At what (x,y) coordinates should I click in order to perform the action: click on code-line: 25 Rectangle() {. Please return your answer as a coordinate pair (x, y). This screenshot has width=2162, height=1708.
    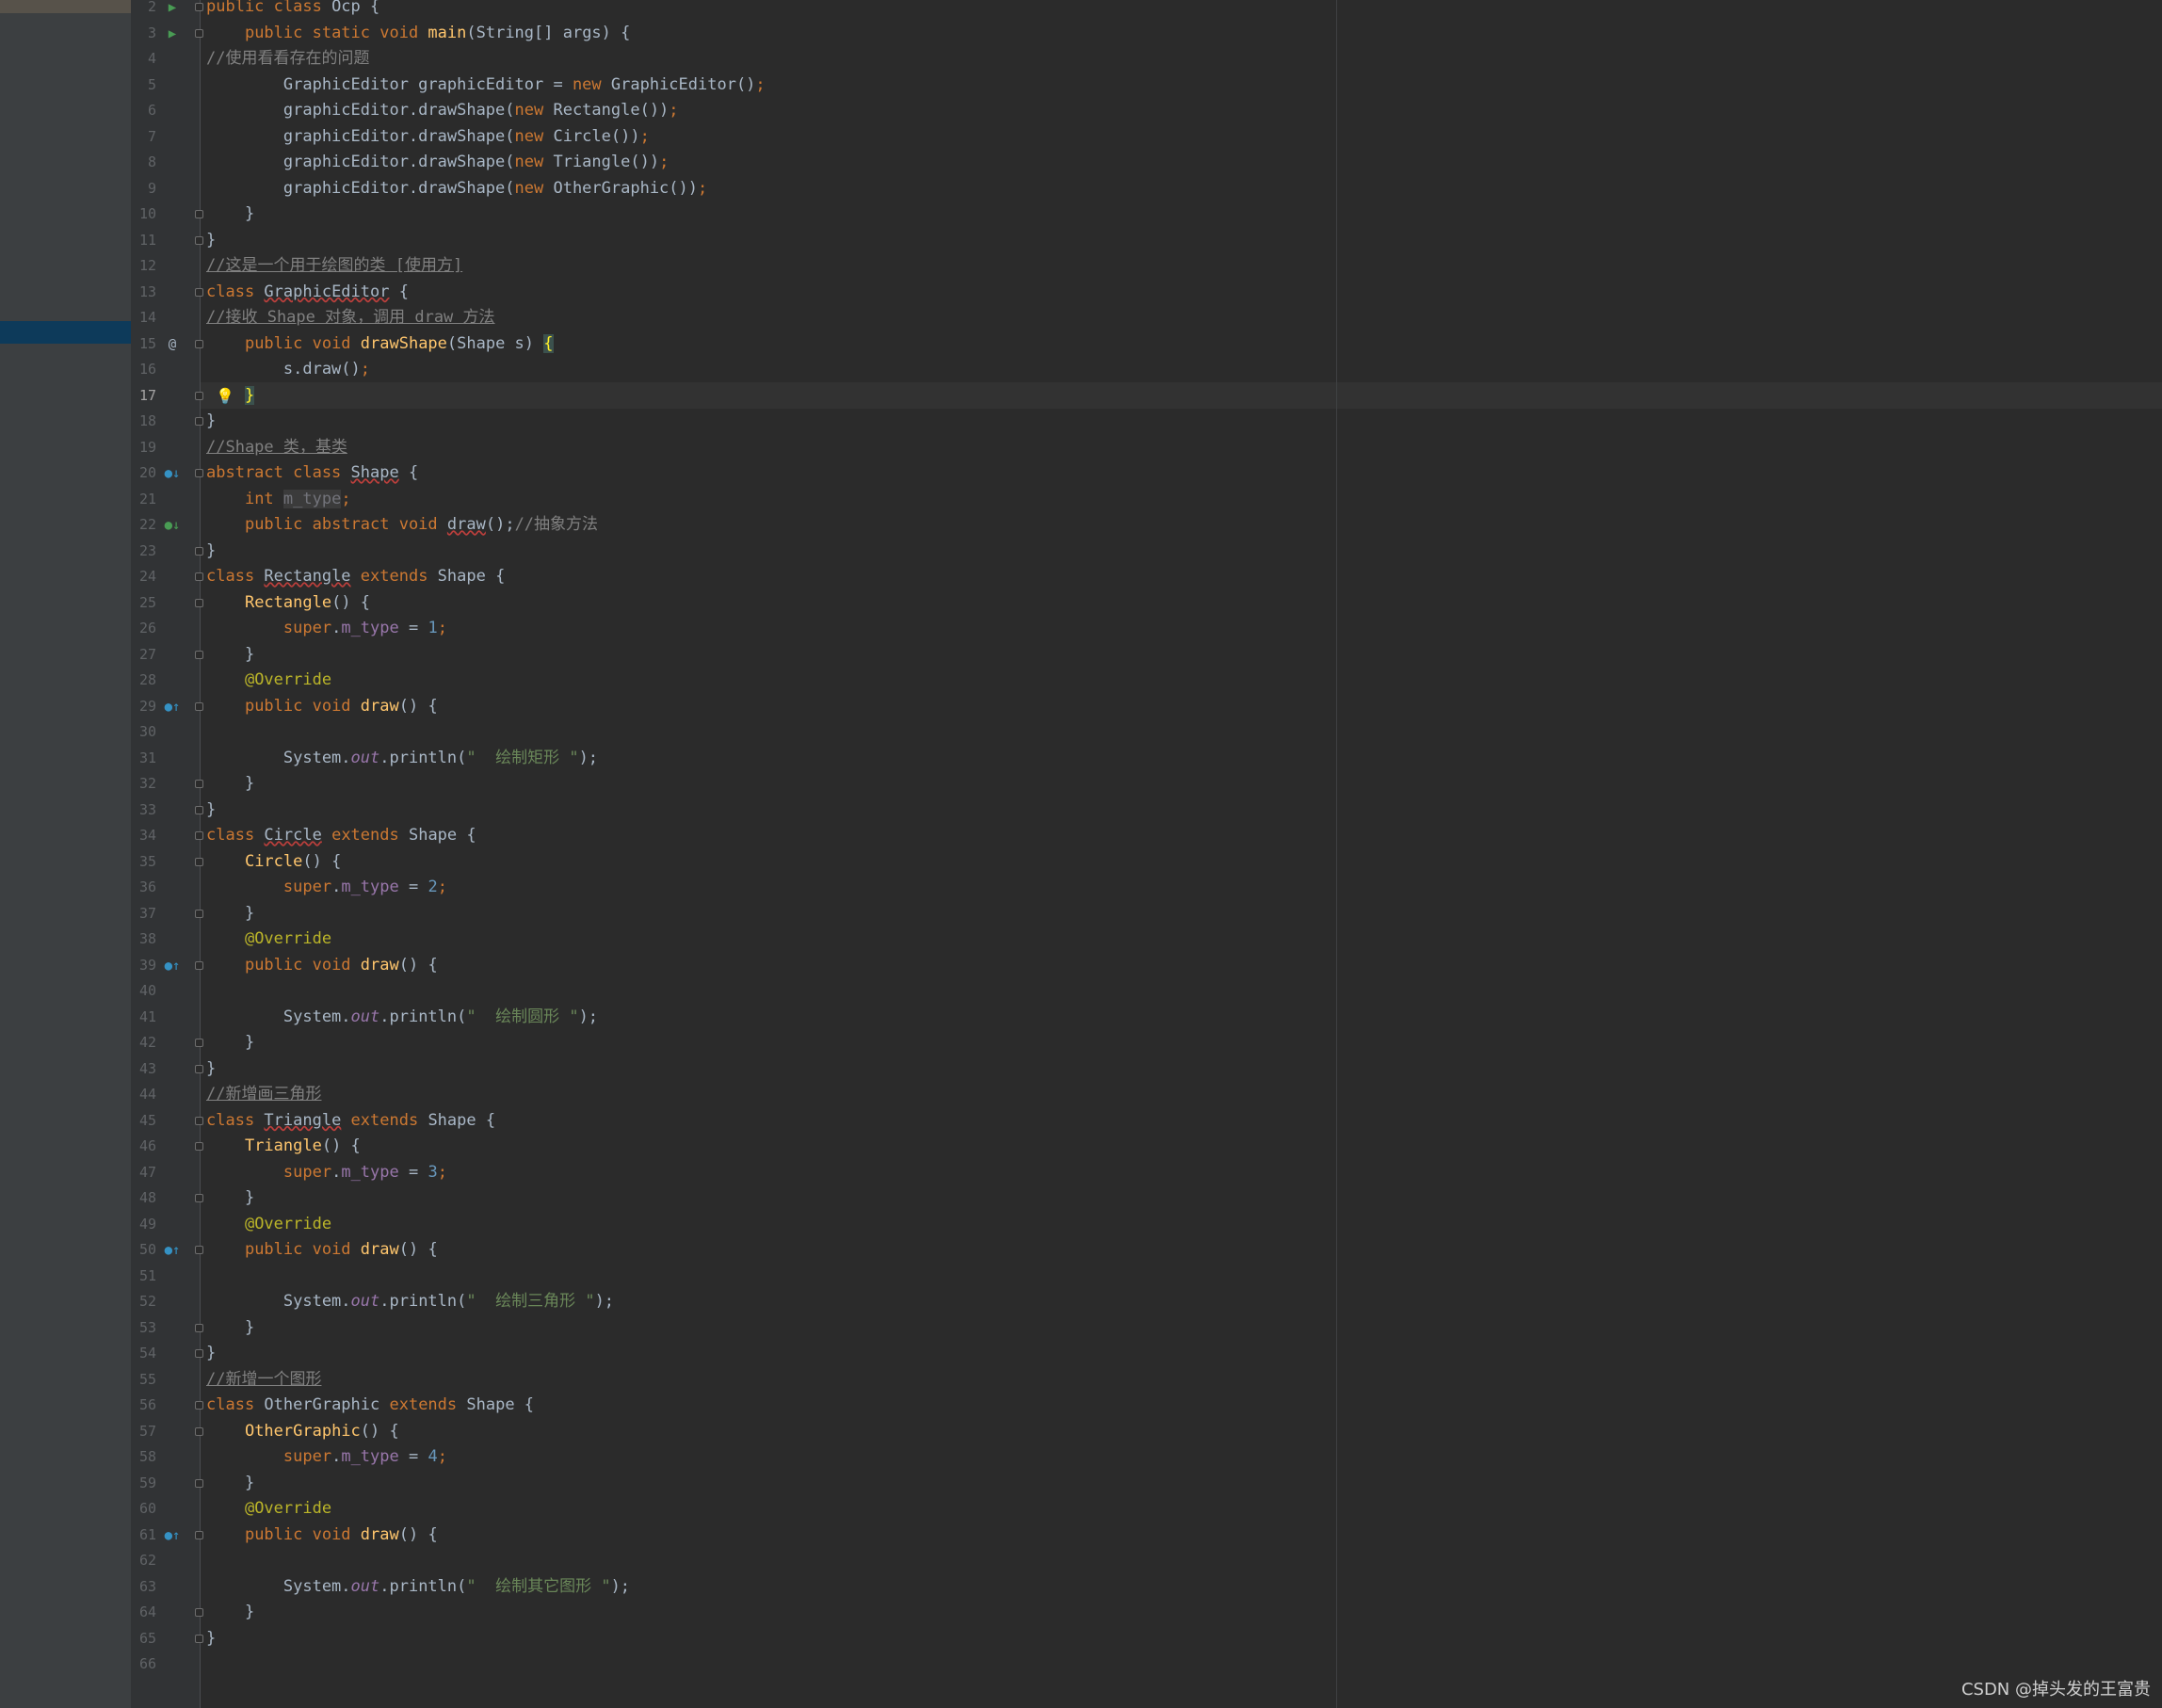
    Looking at the image, I should click on (1081, 603).